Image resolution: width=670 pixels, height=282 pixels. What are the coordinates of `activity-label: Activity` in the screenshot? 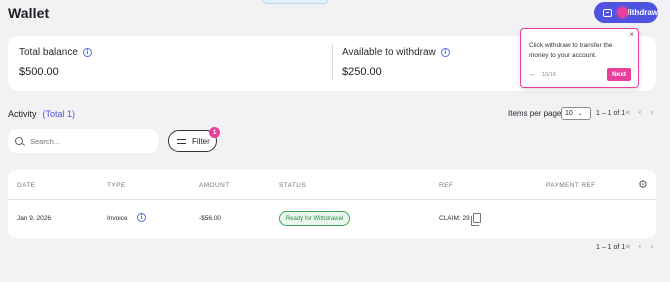 It's located at (22, 114).